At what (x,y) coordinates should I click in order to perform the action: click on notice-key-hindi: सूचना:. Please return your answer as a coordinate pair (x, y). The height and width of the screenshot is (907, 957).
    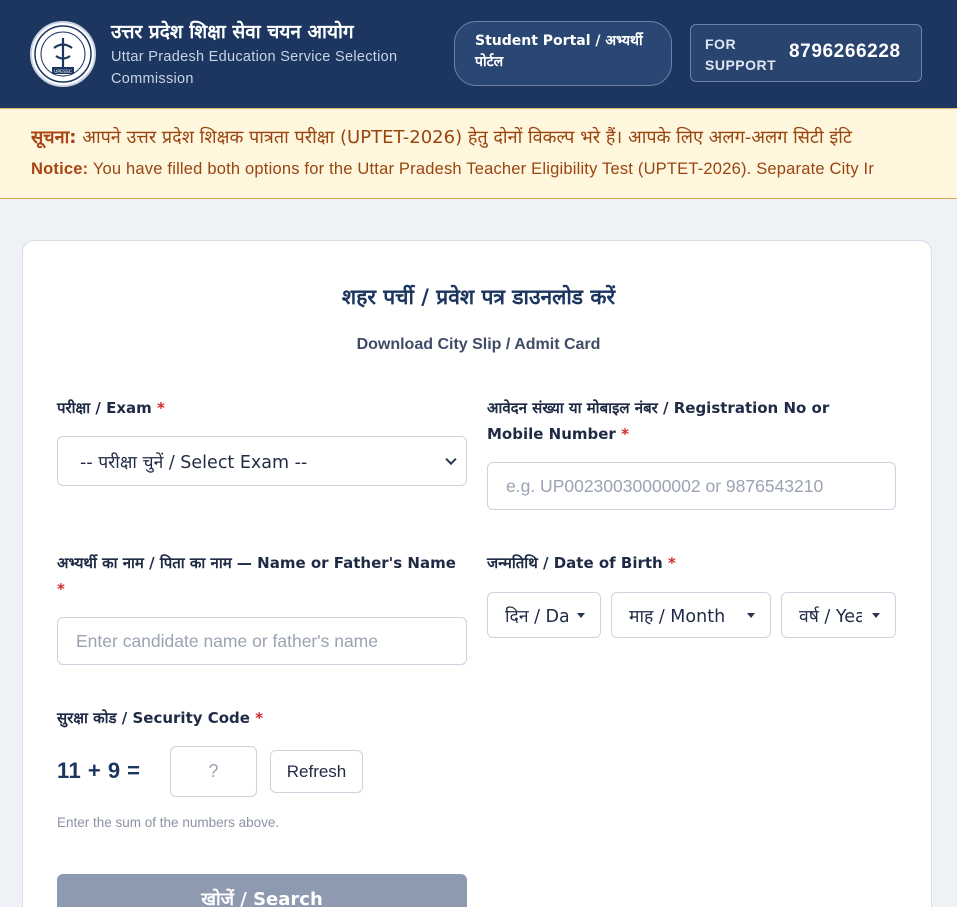
    Looking at the image, I should click on (54, 137).